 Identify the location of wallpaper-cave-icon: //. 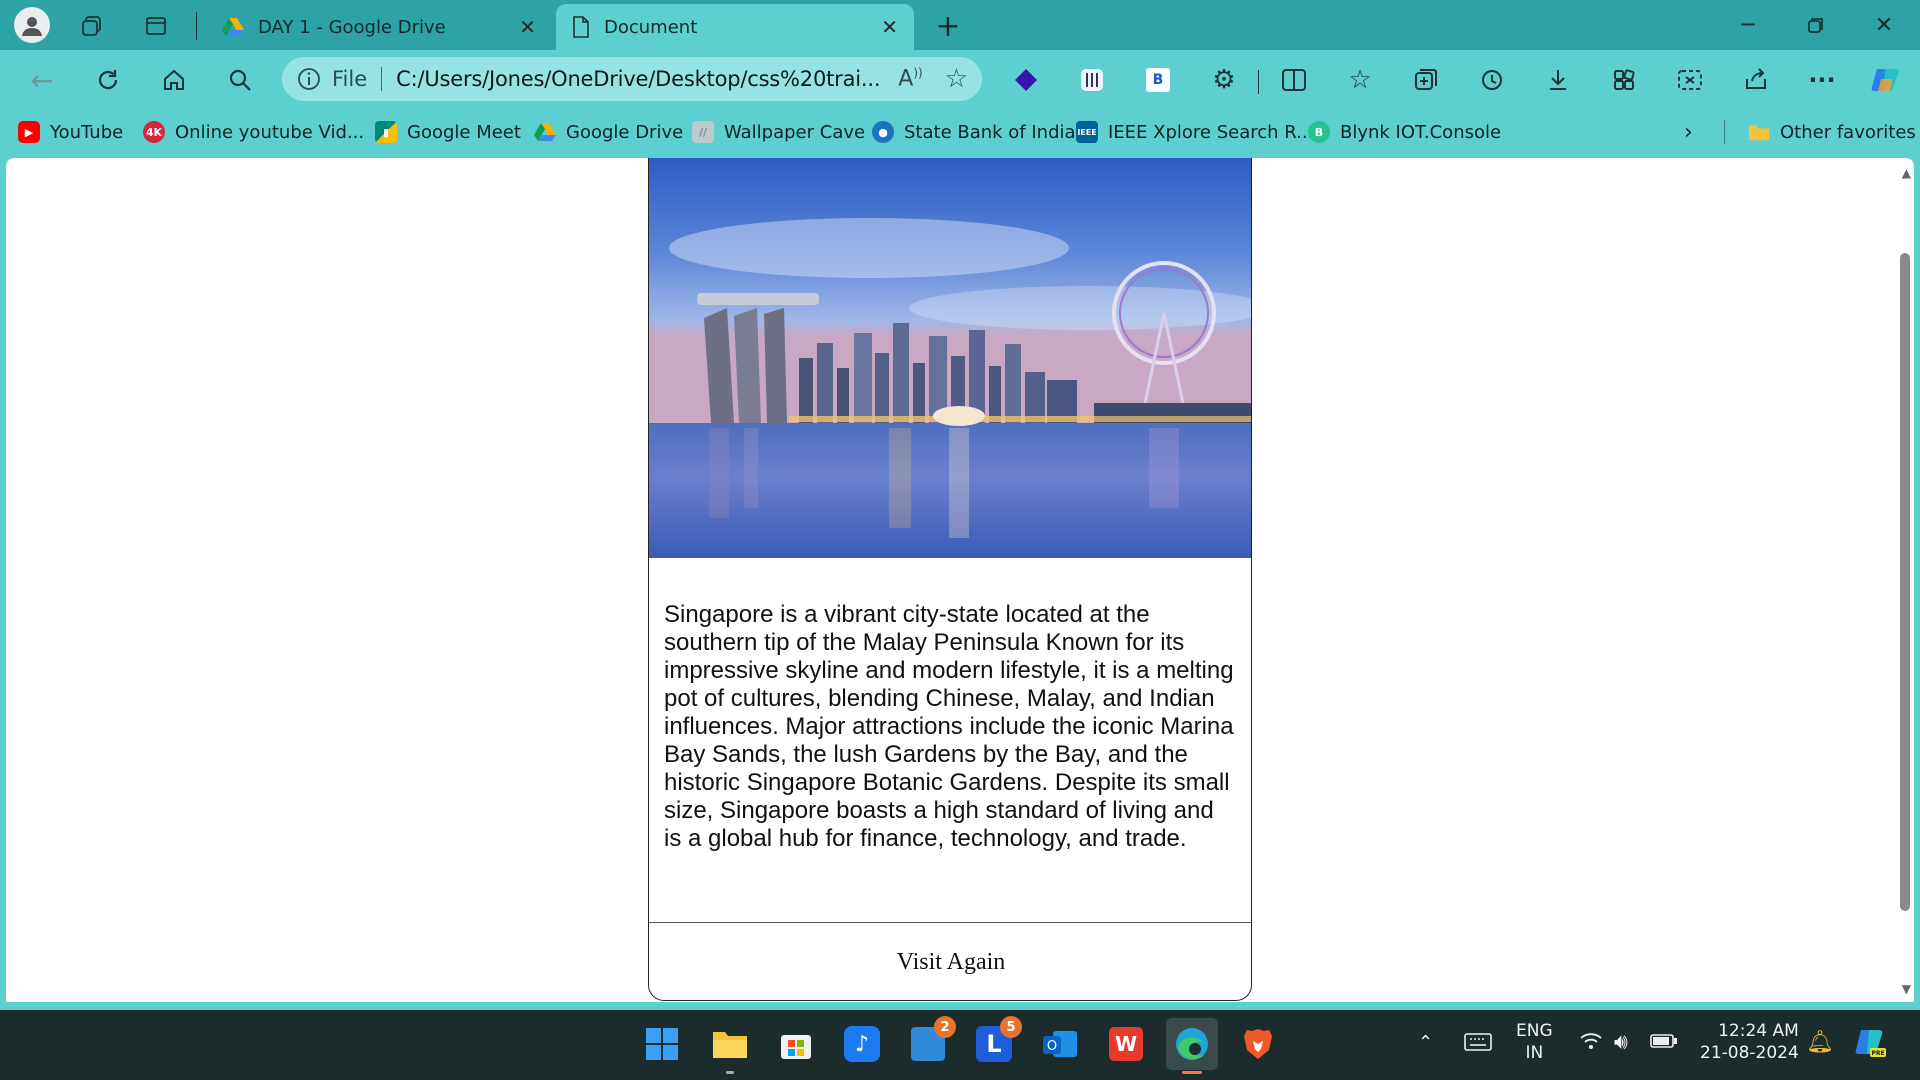
(703, 132).